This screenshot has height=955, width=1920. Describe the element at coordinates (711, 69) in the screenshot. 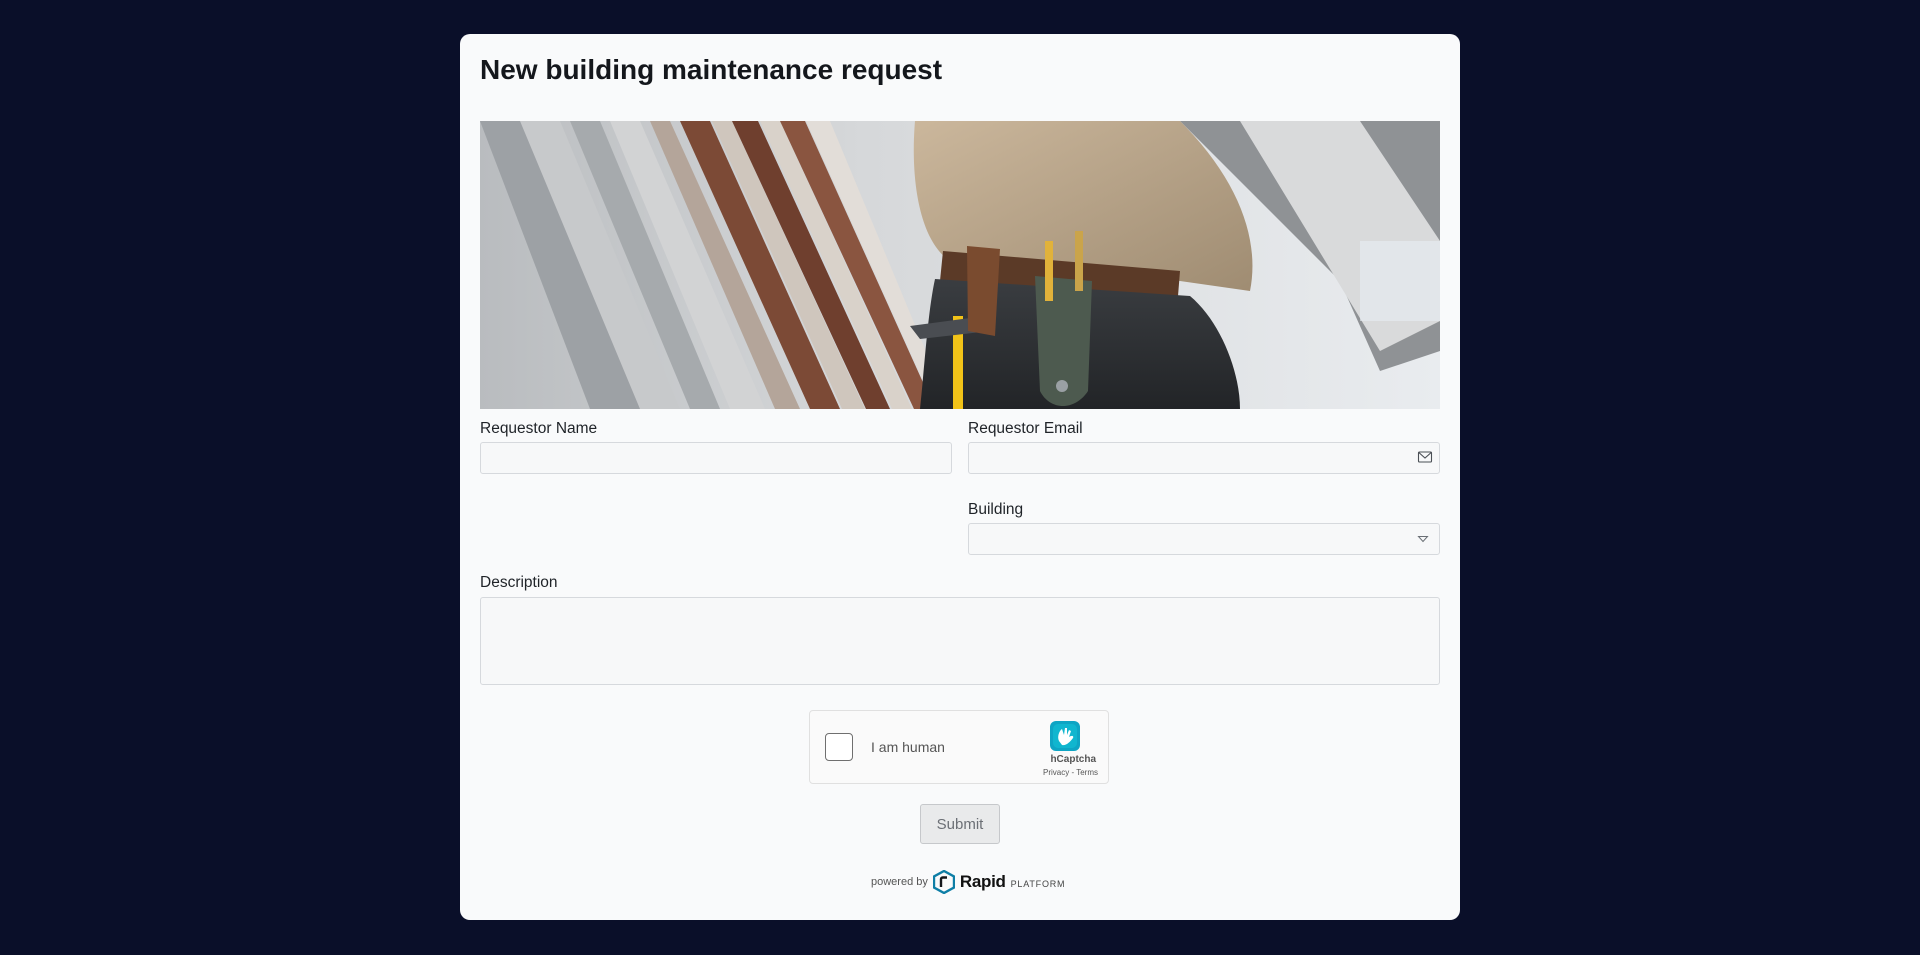

I see `page-title: New building maintenance request` at that location.